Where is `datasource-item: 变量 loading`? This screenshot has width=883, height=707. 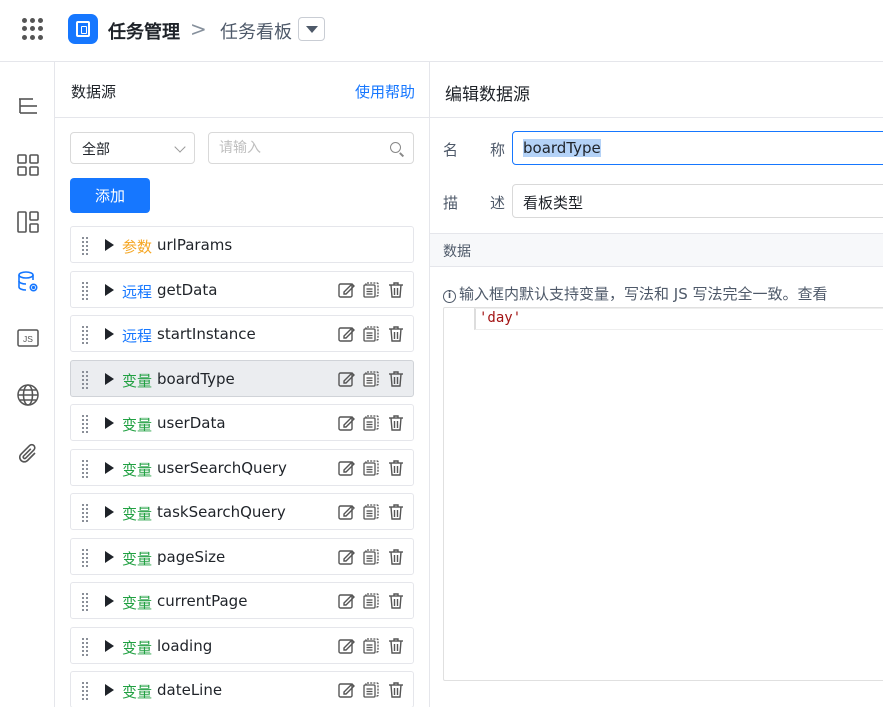 datasource-item: 变量 loading is located at coordinates (242, 645).